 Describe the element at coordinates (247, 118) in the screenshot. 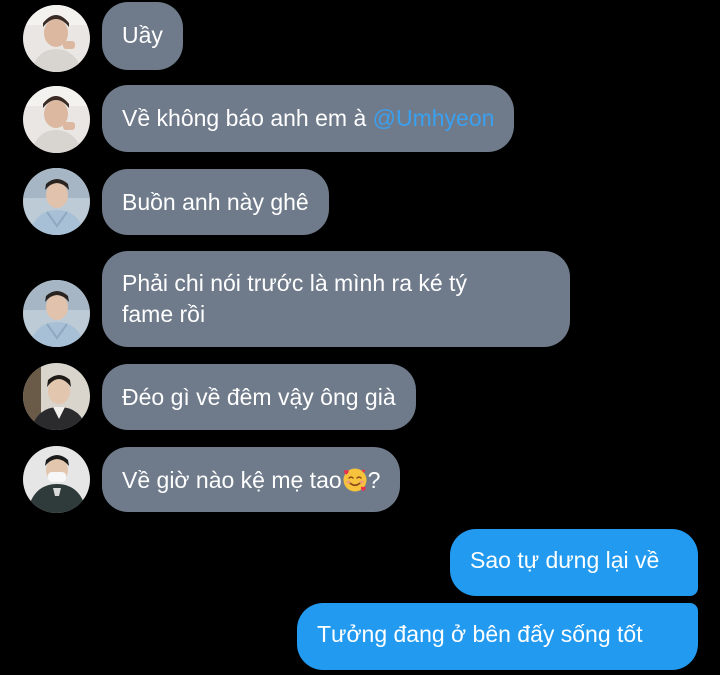

I see `message-text: Về không báo anh em à` at that location.